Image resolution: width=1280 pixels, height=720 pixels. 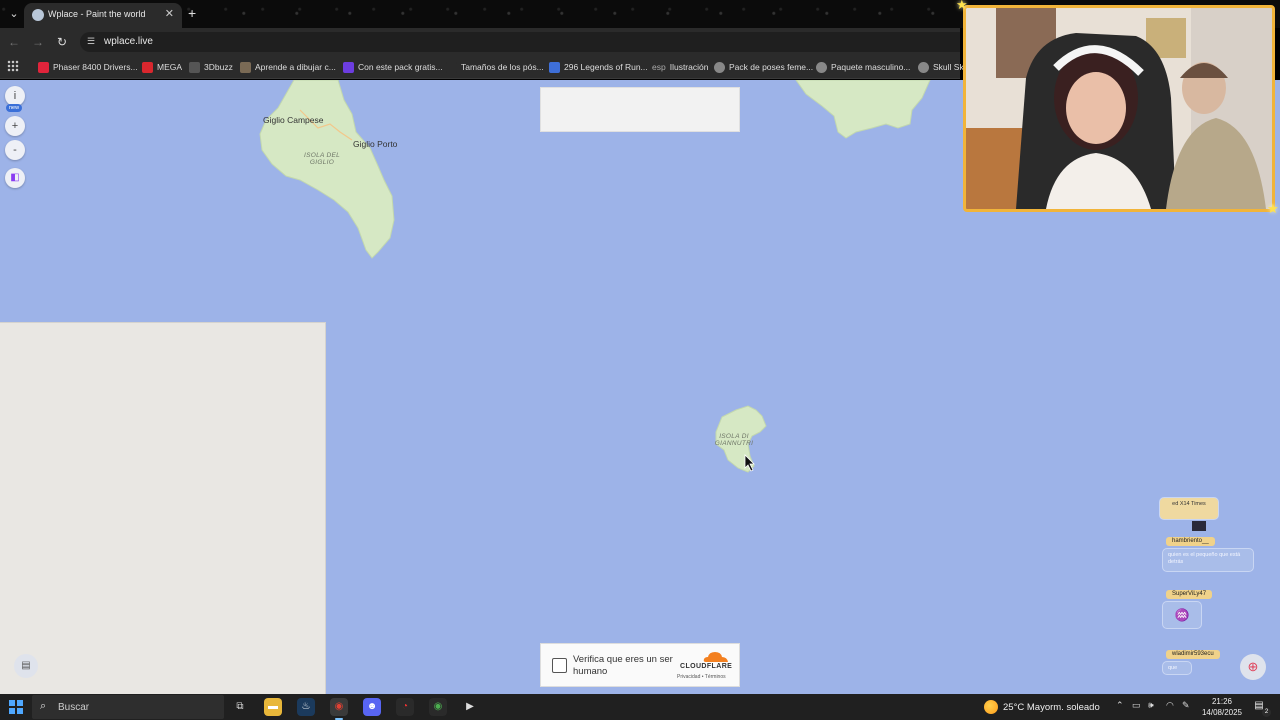 What do you see at coordinates (74, 707) in the screenshot?
I see `search-placeholder: Buscar` at bounding box center [74, 707].